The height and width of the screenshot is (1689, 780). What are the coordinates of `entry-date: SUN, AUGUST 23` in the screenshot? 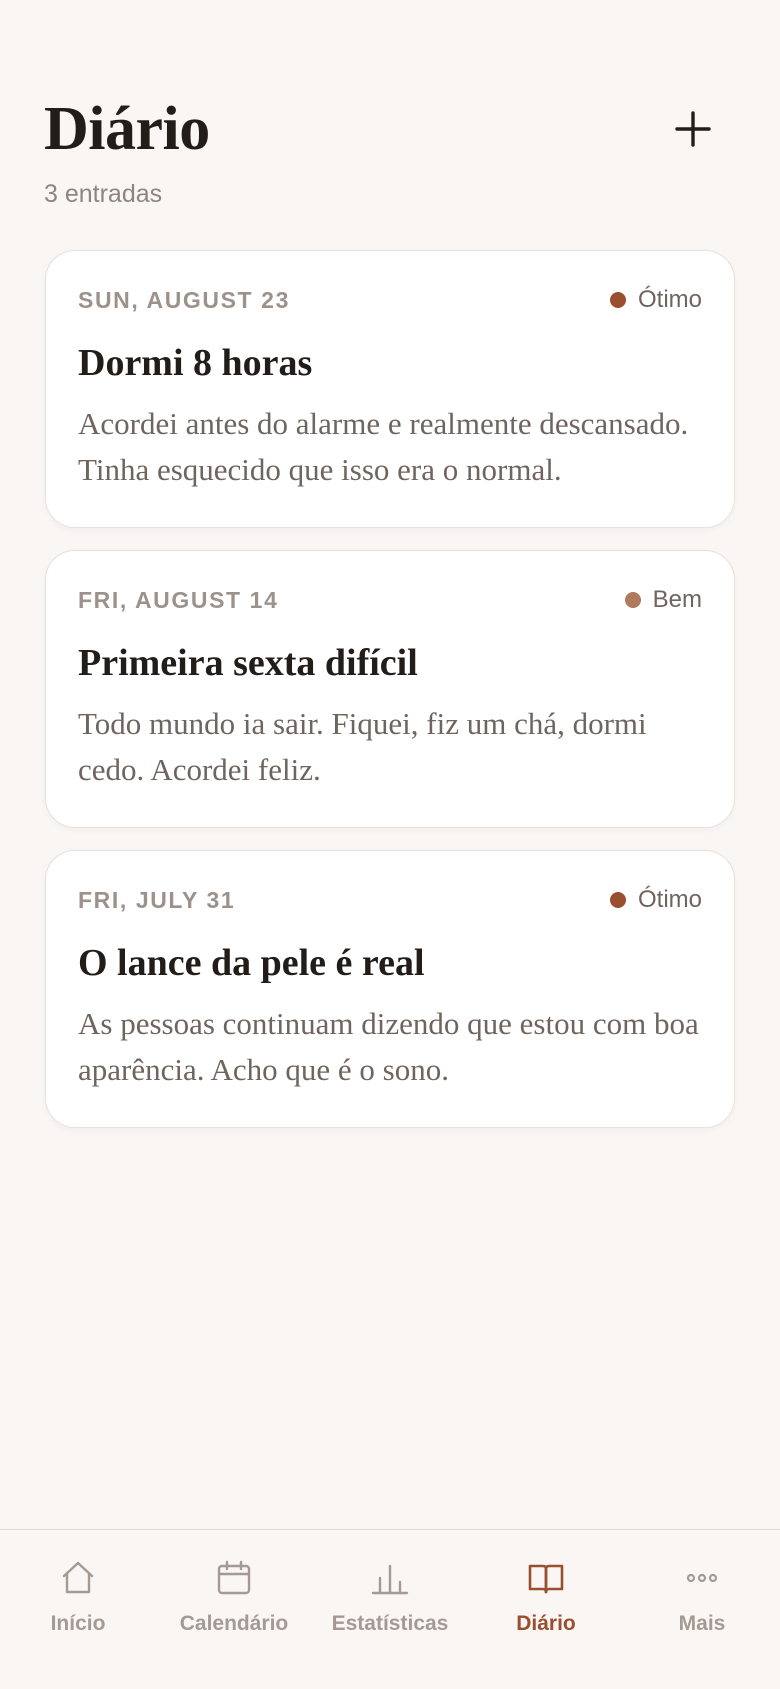 It's located at (184, 299).